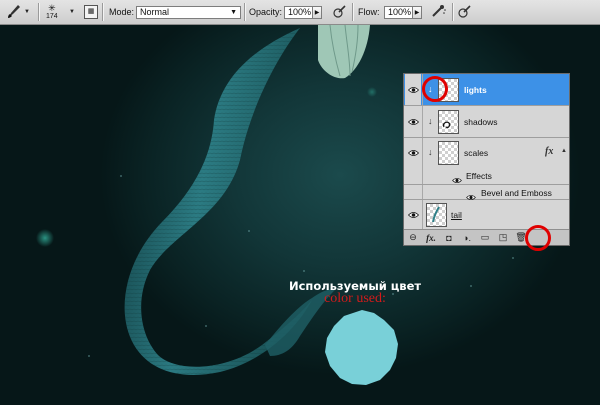 This screenshot has width=600, height=405. Describe the element at coordinates (449, 238) in the screenshot. I see `layer-mask-icon: ◘` at that location.